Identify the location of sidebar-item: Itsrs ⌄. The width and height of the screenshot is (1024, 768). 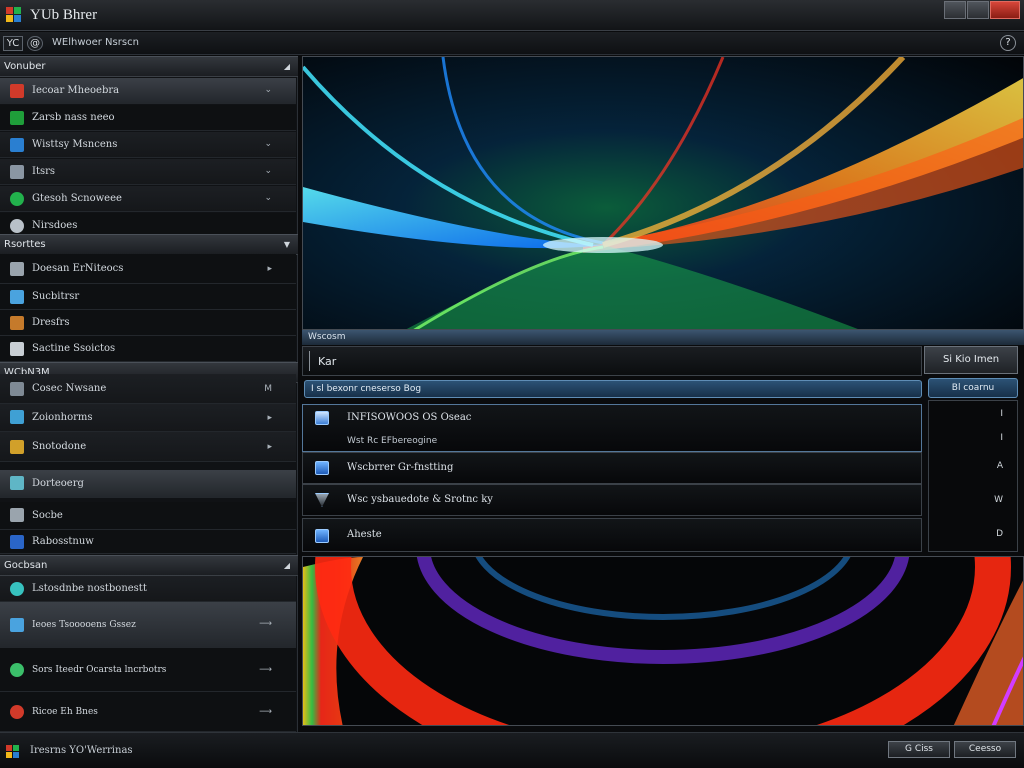
(148, 172).